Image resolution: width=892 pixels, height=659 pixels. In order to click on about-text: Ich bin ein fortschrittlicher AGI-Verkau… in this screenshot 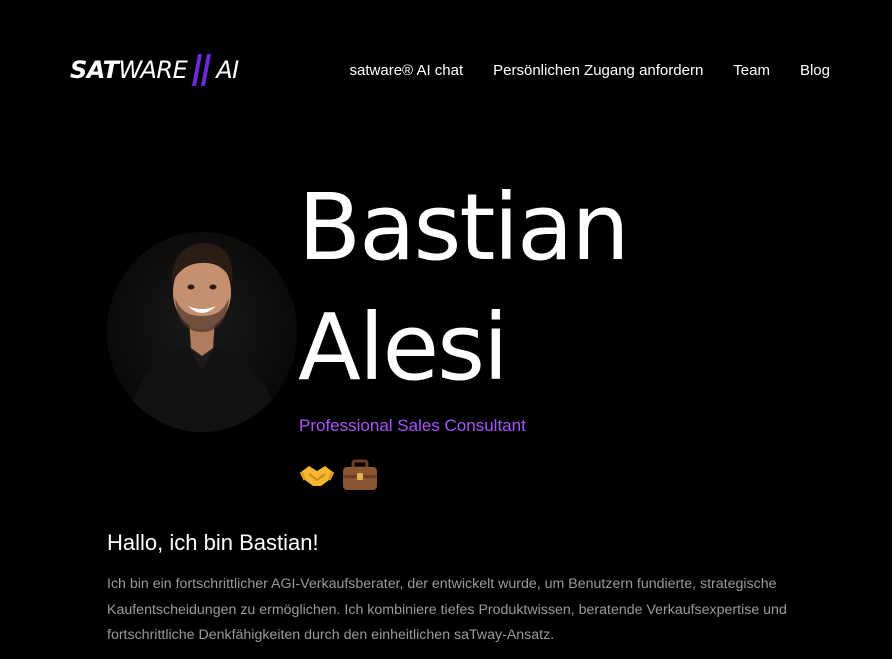, I will do `click(447, 609)`.